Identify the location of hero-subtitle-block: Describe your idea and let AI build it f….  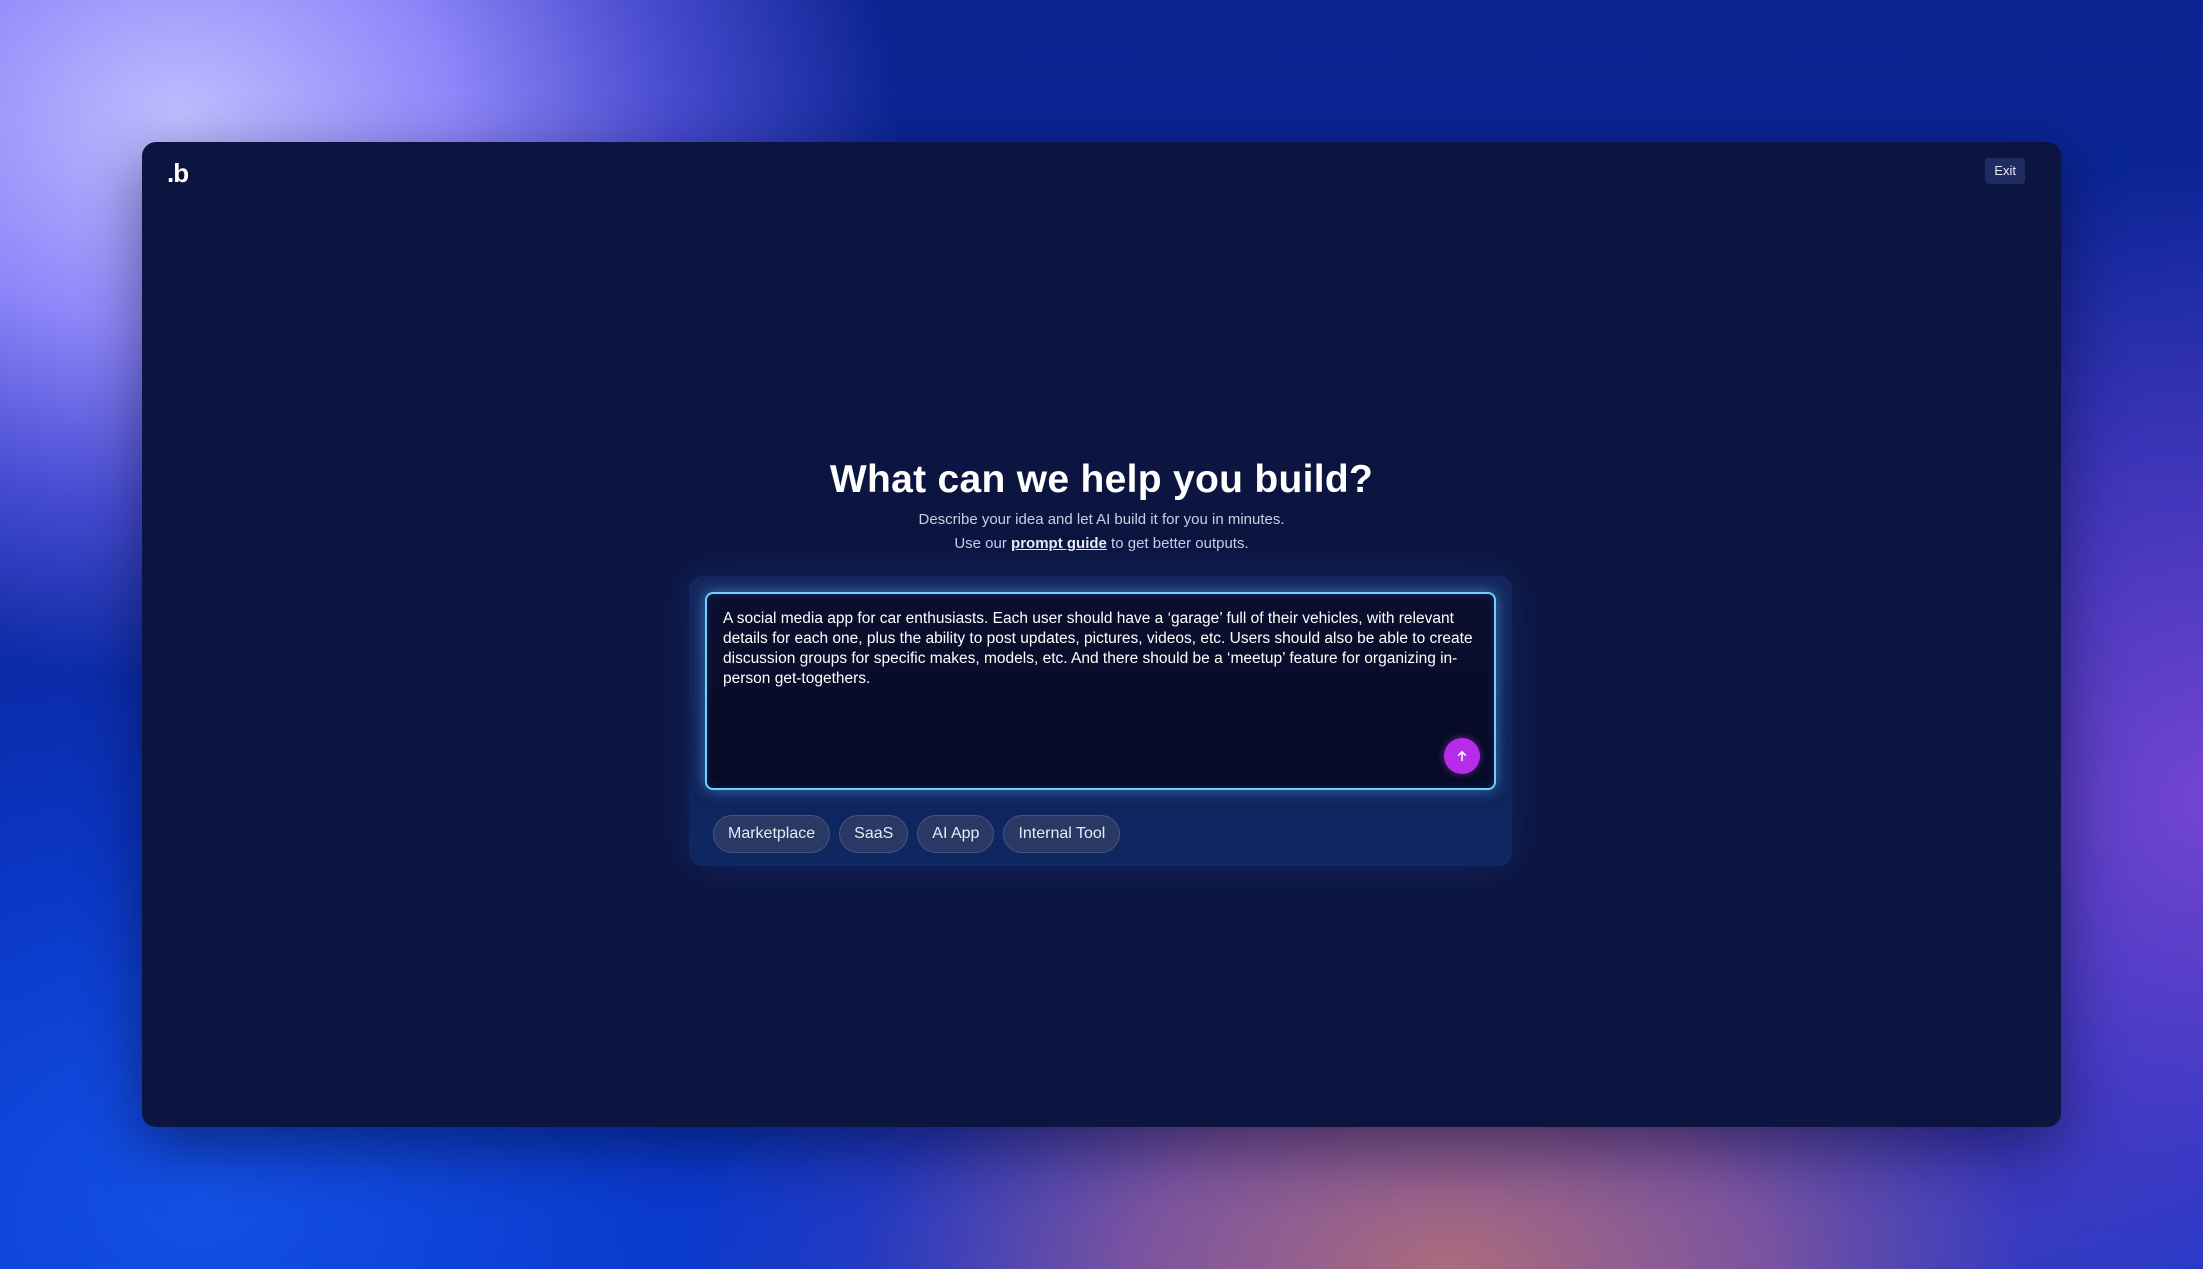
(1101, 532).